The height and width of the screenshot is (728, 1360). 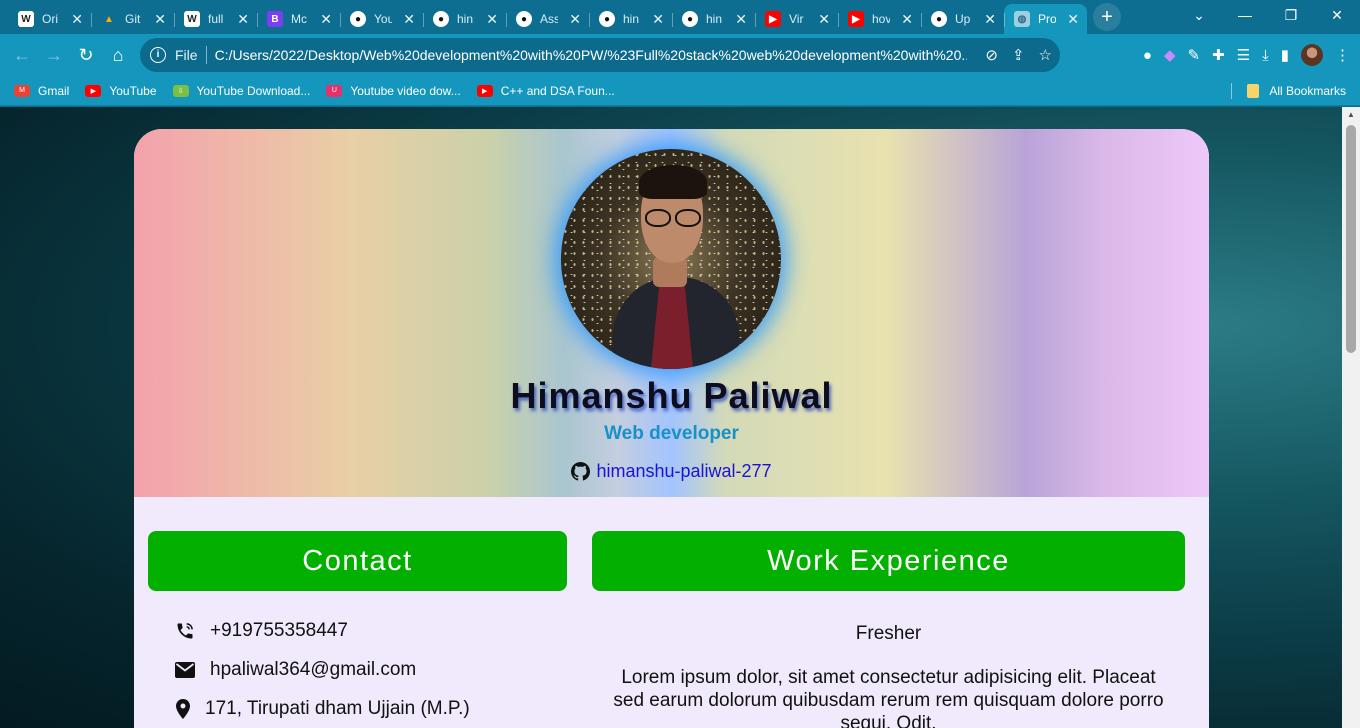 I want to click on downloads-icon: ⤓, so click(x=1265, y=55).